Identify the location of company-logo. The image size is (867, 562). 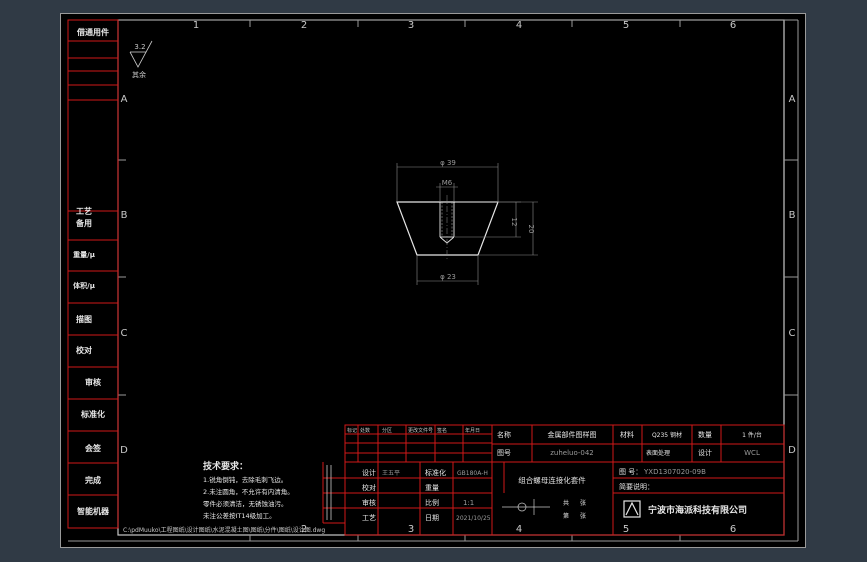
(632, 509).